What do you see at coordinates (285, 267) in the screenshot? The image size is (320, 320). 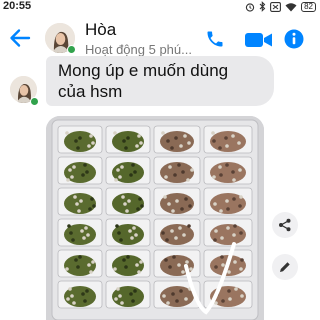 I see `edit-icon` at bounding box center [285, 267].